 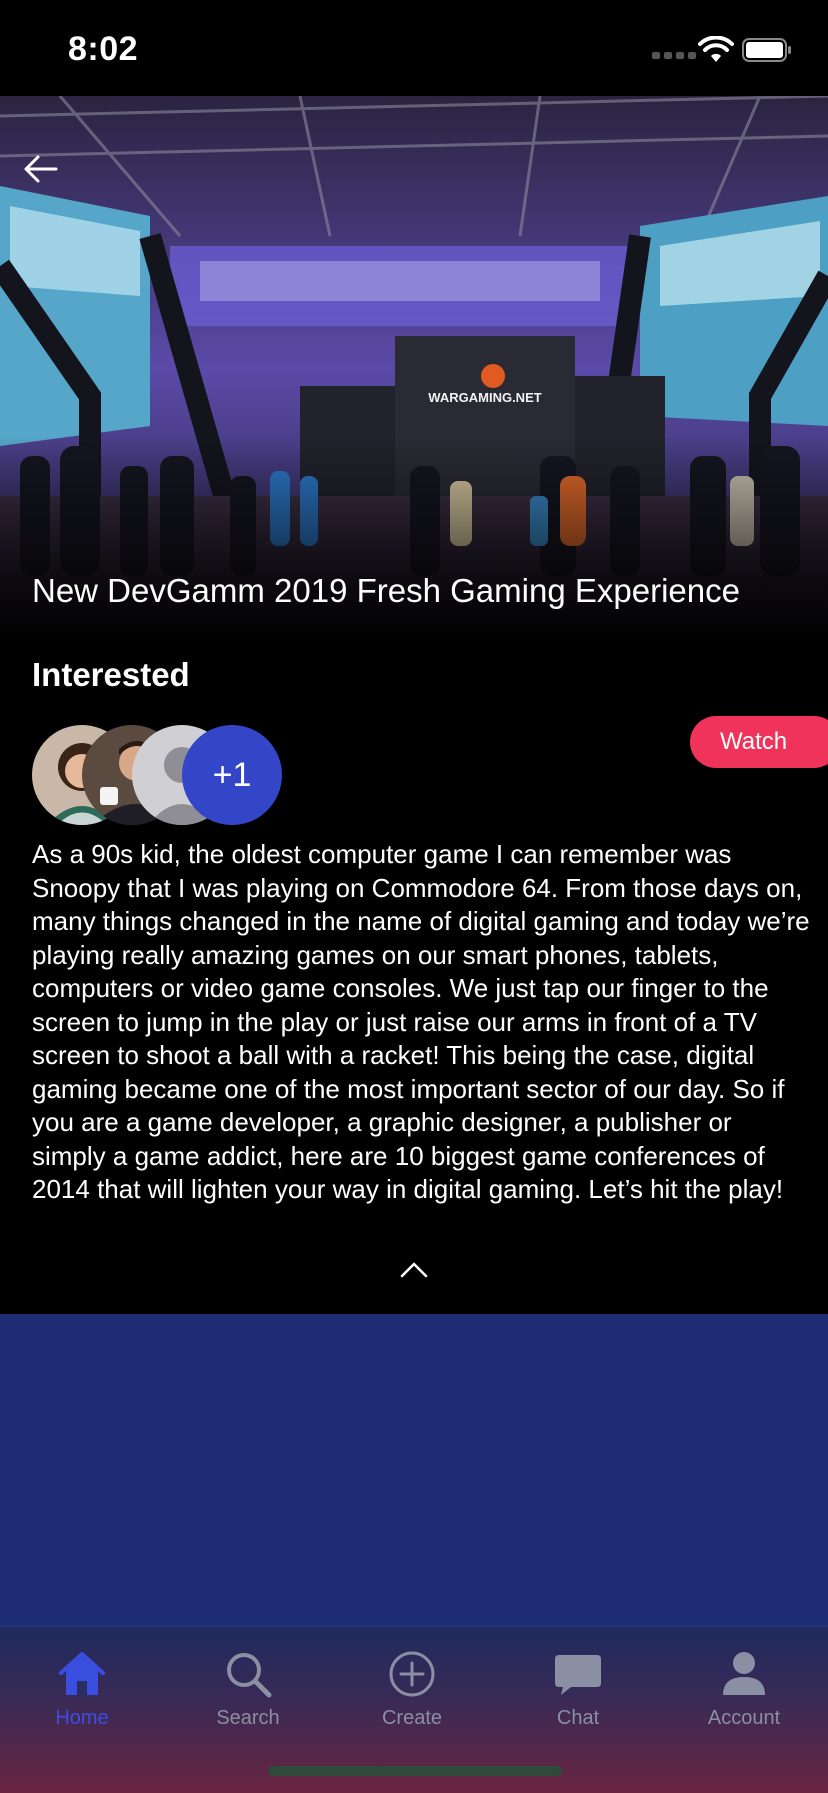 I want to click on home-icon, so click(x=82, y=1673).